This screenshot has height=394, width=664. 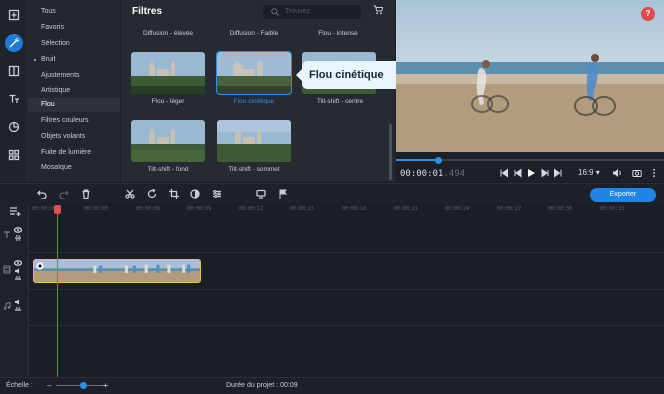 I want to click on filters-scrollbar, so click(x=390, y=152).